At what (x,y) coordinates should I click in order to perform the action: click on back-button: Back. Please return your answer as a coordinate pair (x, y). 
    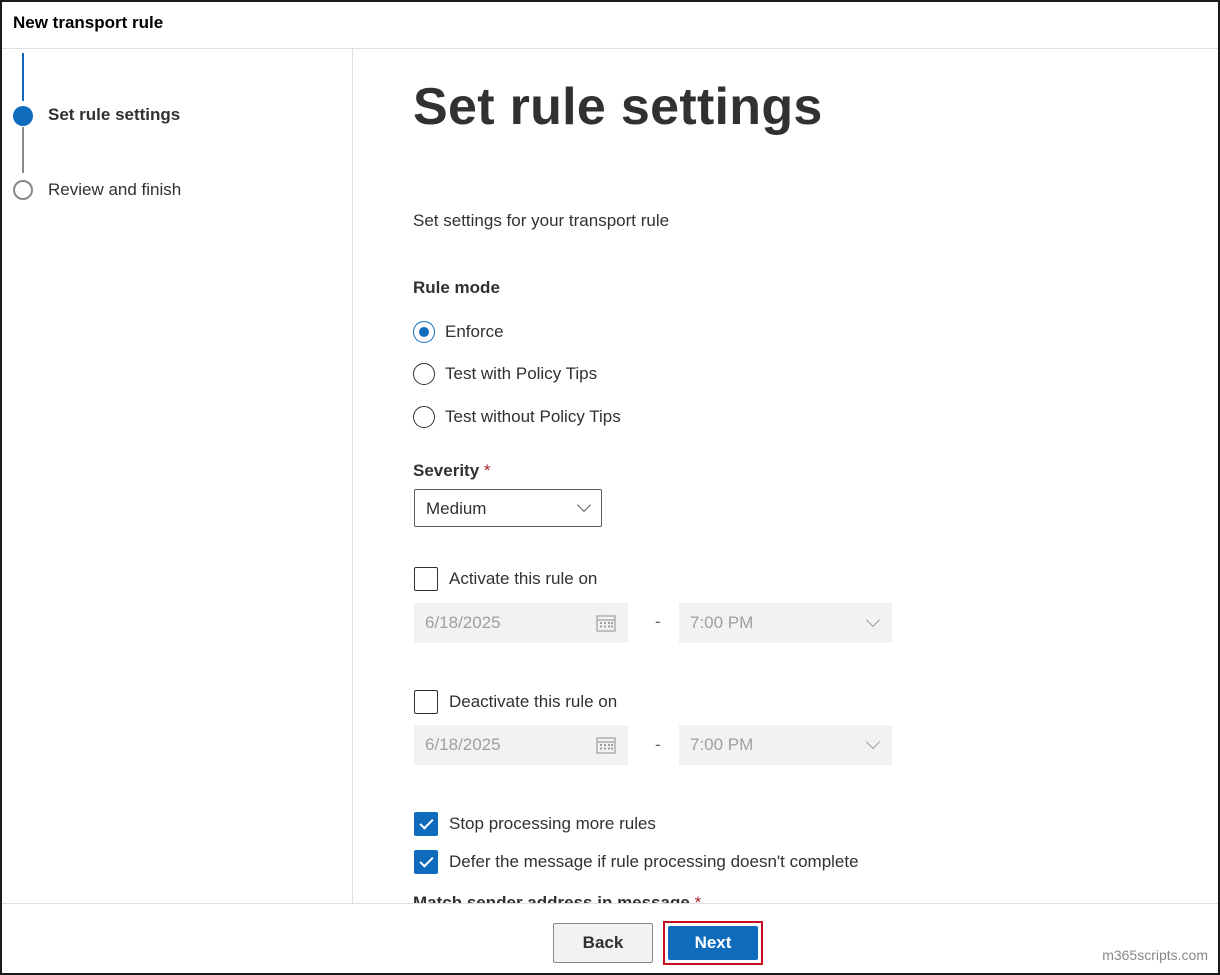
    Looking at the image, I should click on (603, 943).